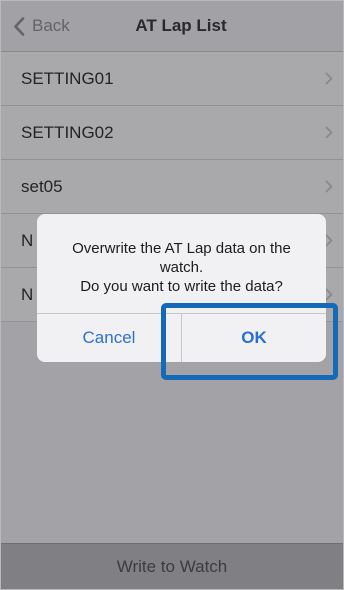 Image resolution: width=344 pixels, height=590 pixels. I want to click on alert-message-line: Do you want to write the data?, so click(181, 286).